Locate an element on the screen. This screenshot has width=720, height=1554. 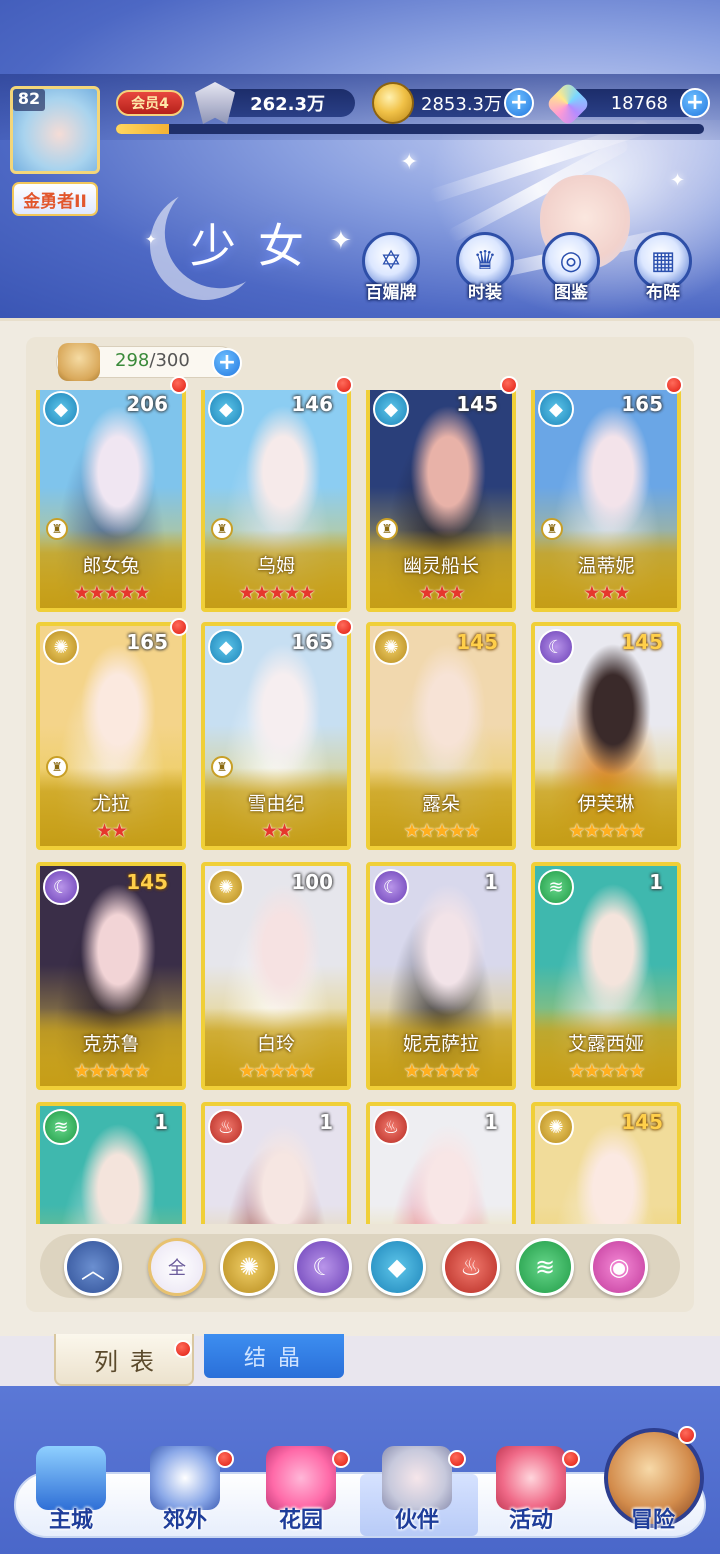
roster-count-max: 300 is located at coordinates (172, 360).